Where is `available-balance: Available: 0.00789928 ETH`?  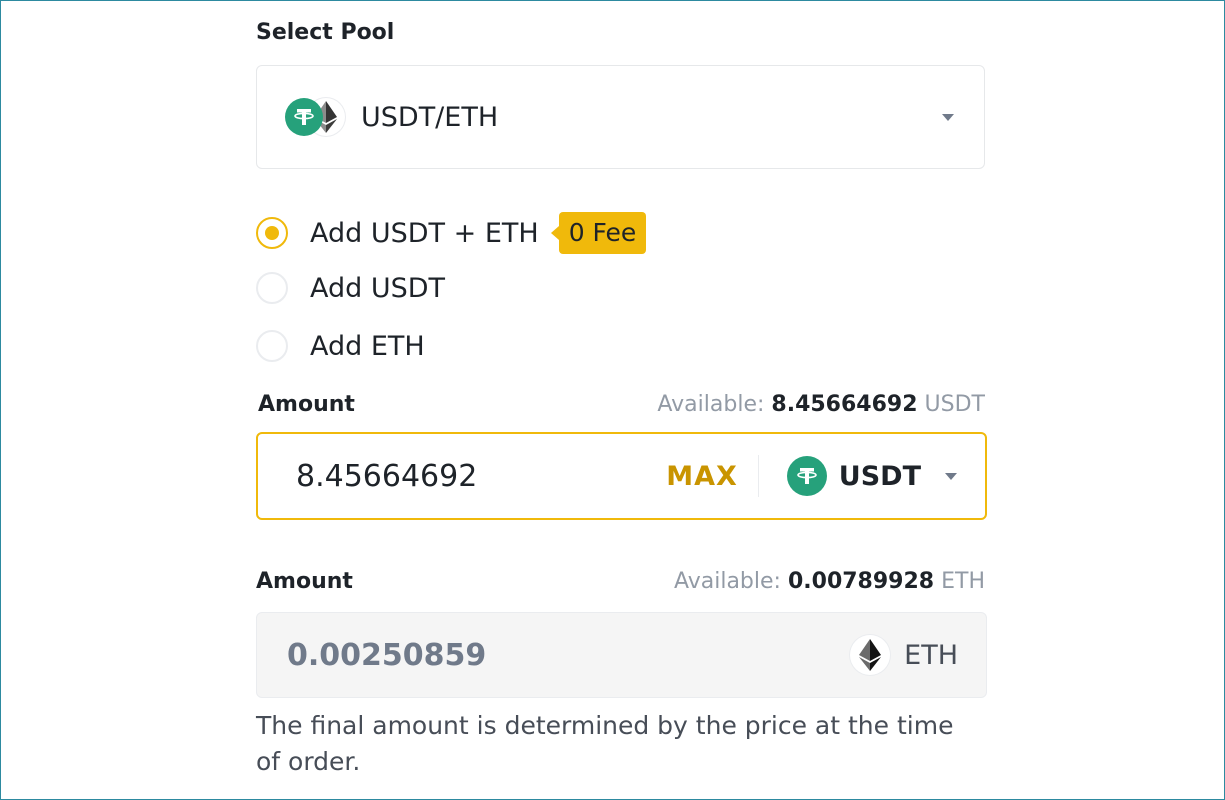 available-balance: Available: 0.00789928 ETH is located at coordinates (829, 581).